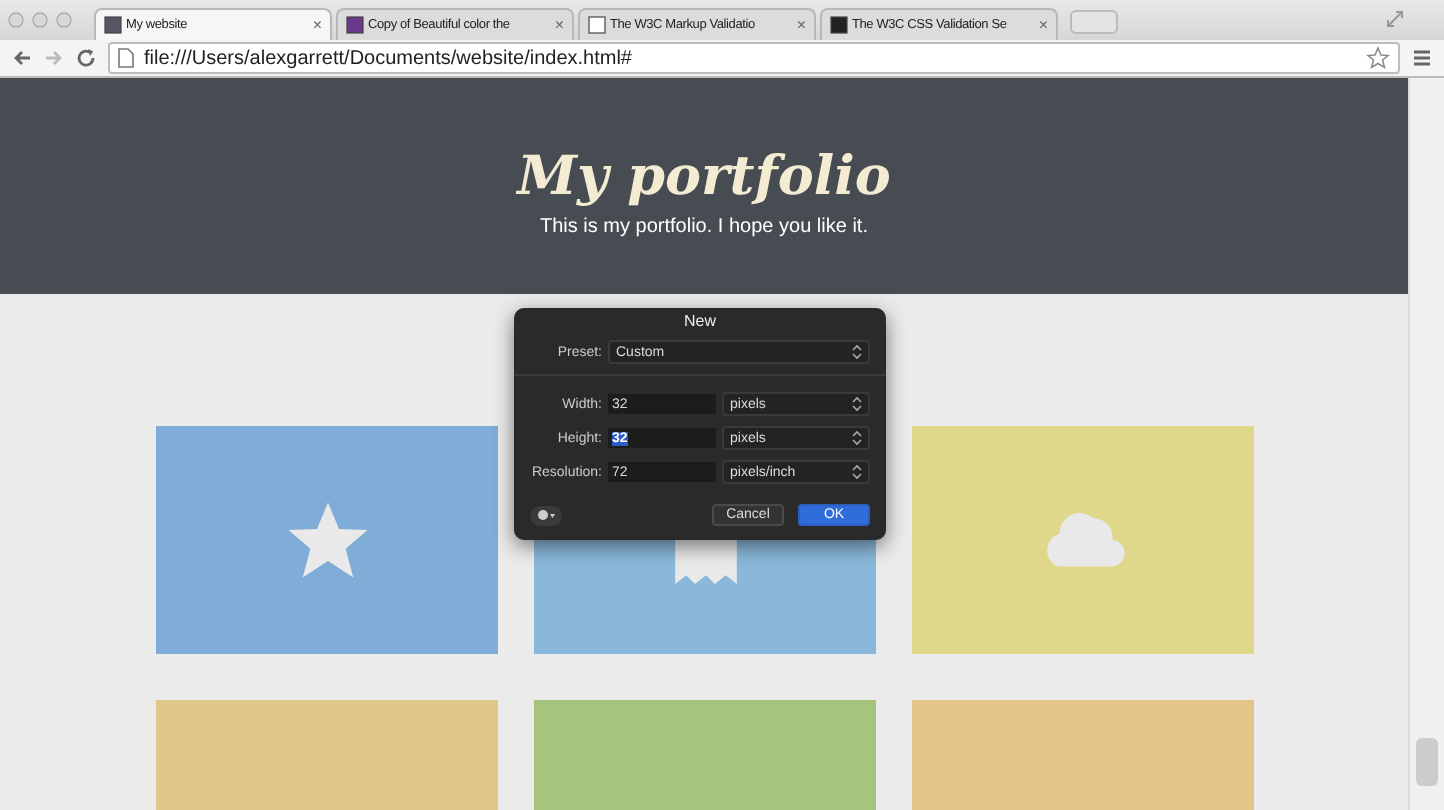 This screenshot has width=1444, height=810. I want to click on fullscreen-icon, so click(1395, 19).